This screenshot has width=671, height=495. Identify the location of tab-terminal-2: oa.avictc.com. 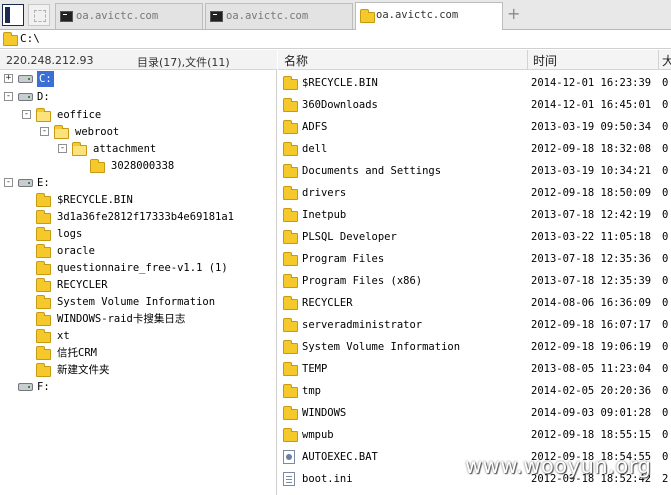
(279, 16).